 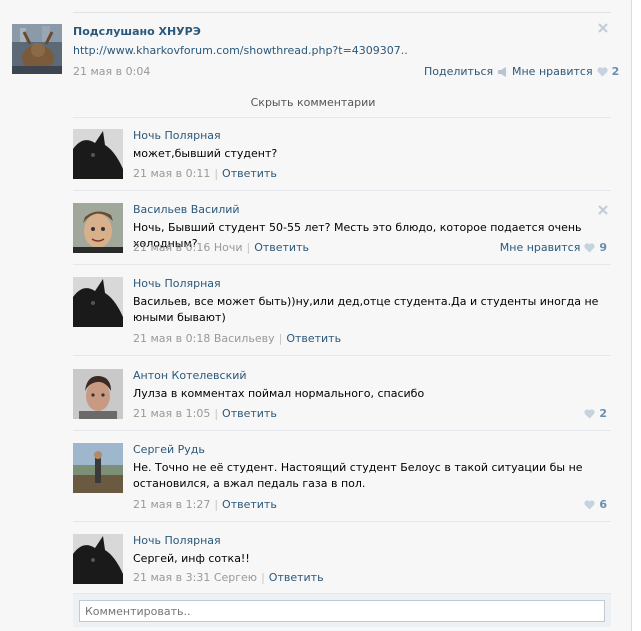 What do you see at coordinates (171, 173) in the screenshot?
I see `comment-date: 21 мая в 0:11` at bounding box center [171, 173].